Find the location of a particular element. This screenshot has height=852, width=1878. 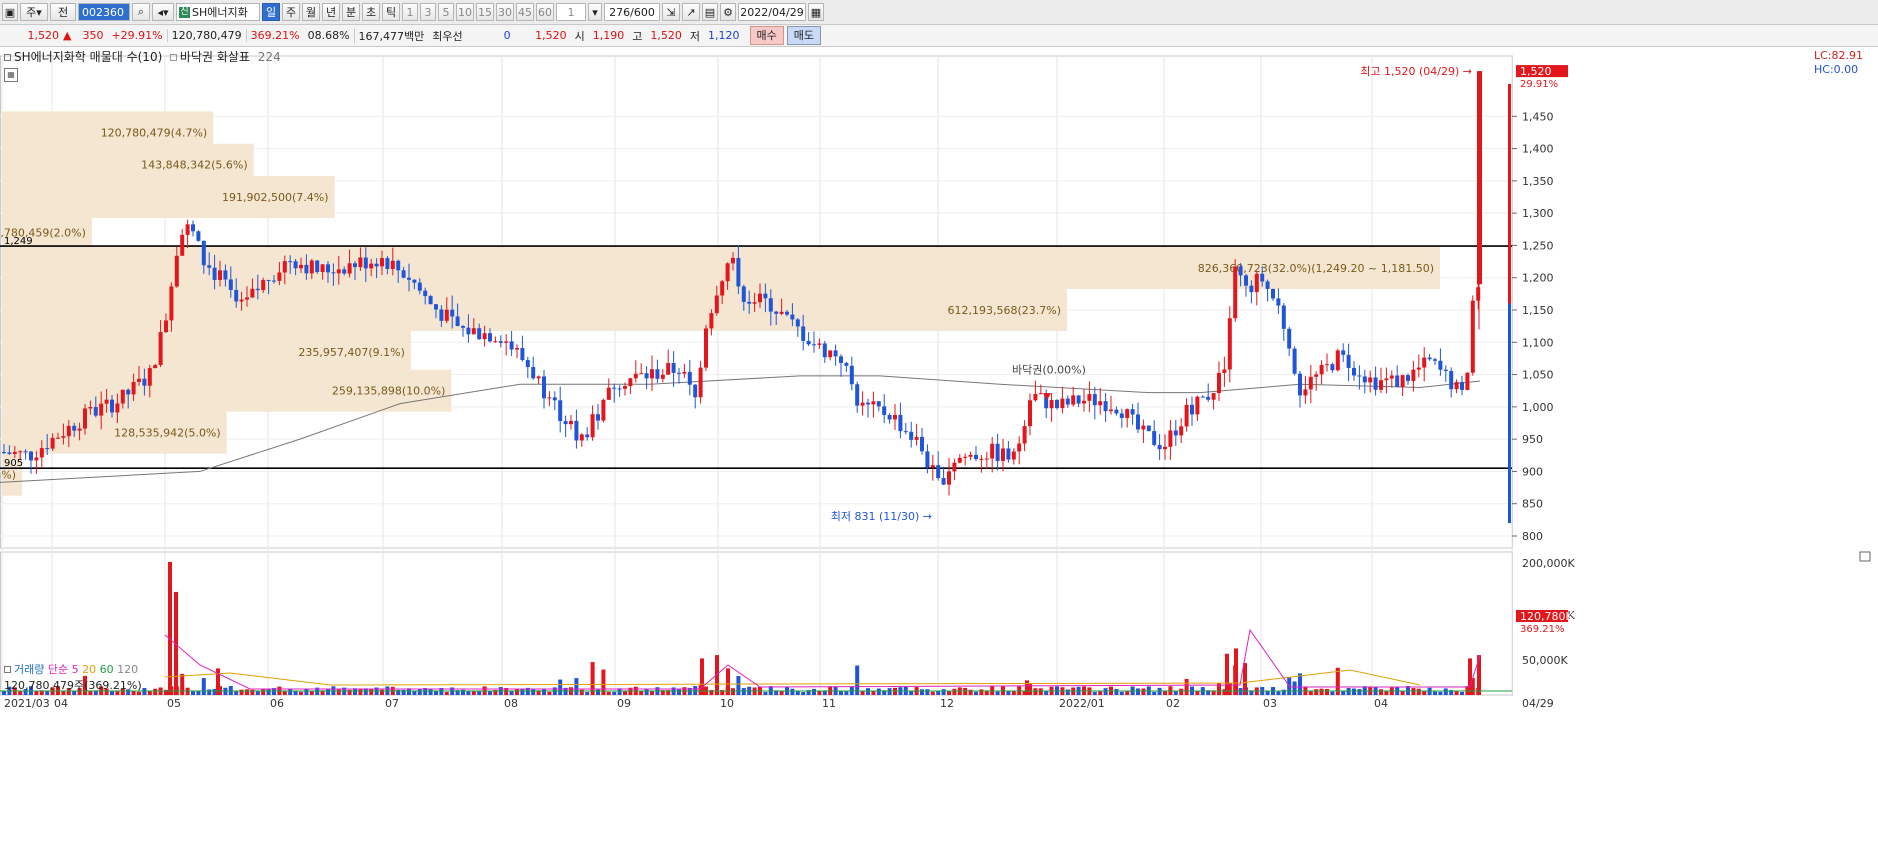

date-input: 2022/04/29 is located at coordinates (772, 12).